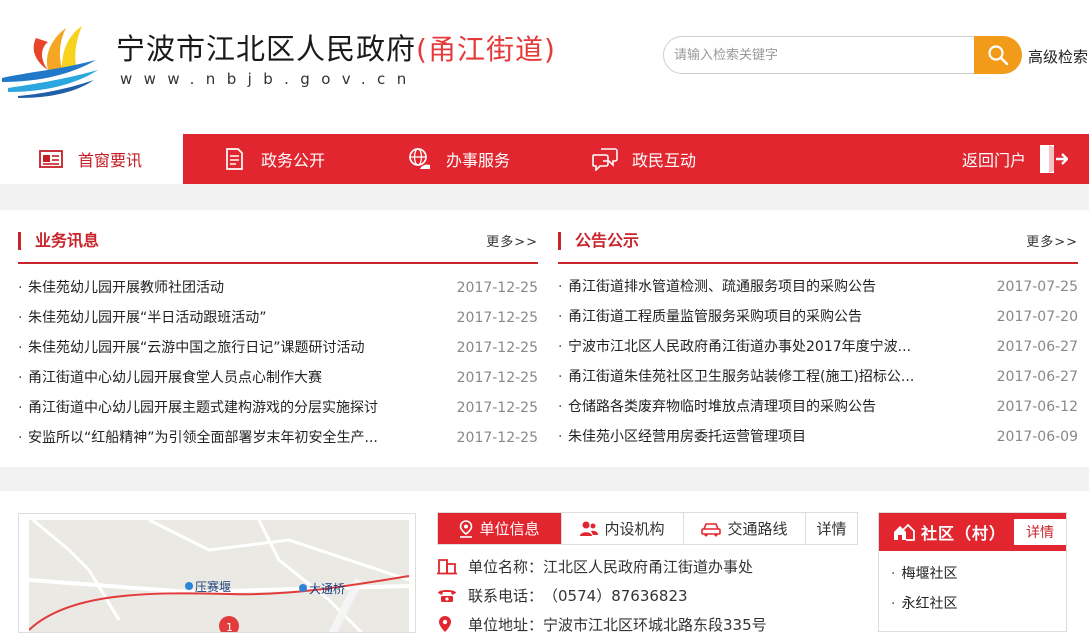 The height and width of the screenshot is (637, 1089). I want to click on notice-title: 朱佳苑小区经营用房委托运营管理项目, so click(773, 437).